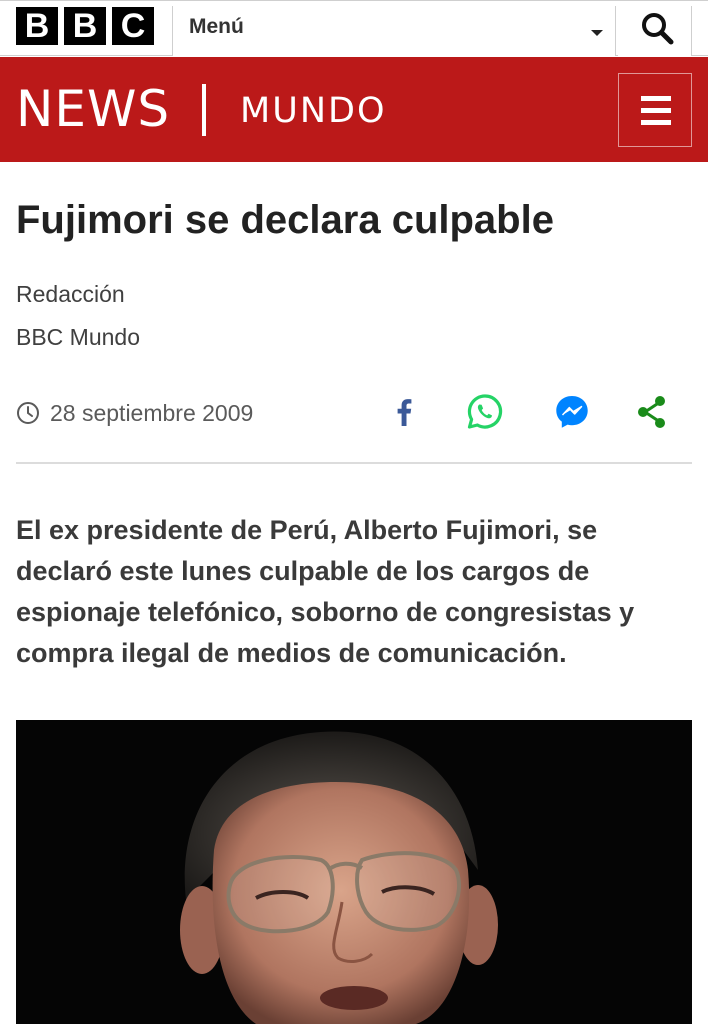  I want to click on share-icon, so click(652, 412).